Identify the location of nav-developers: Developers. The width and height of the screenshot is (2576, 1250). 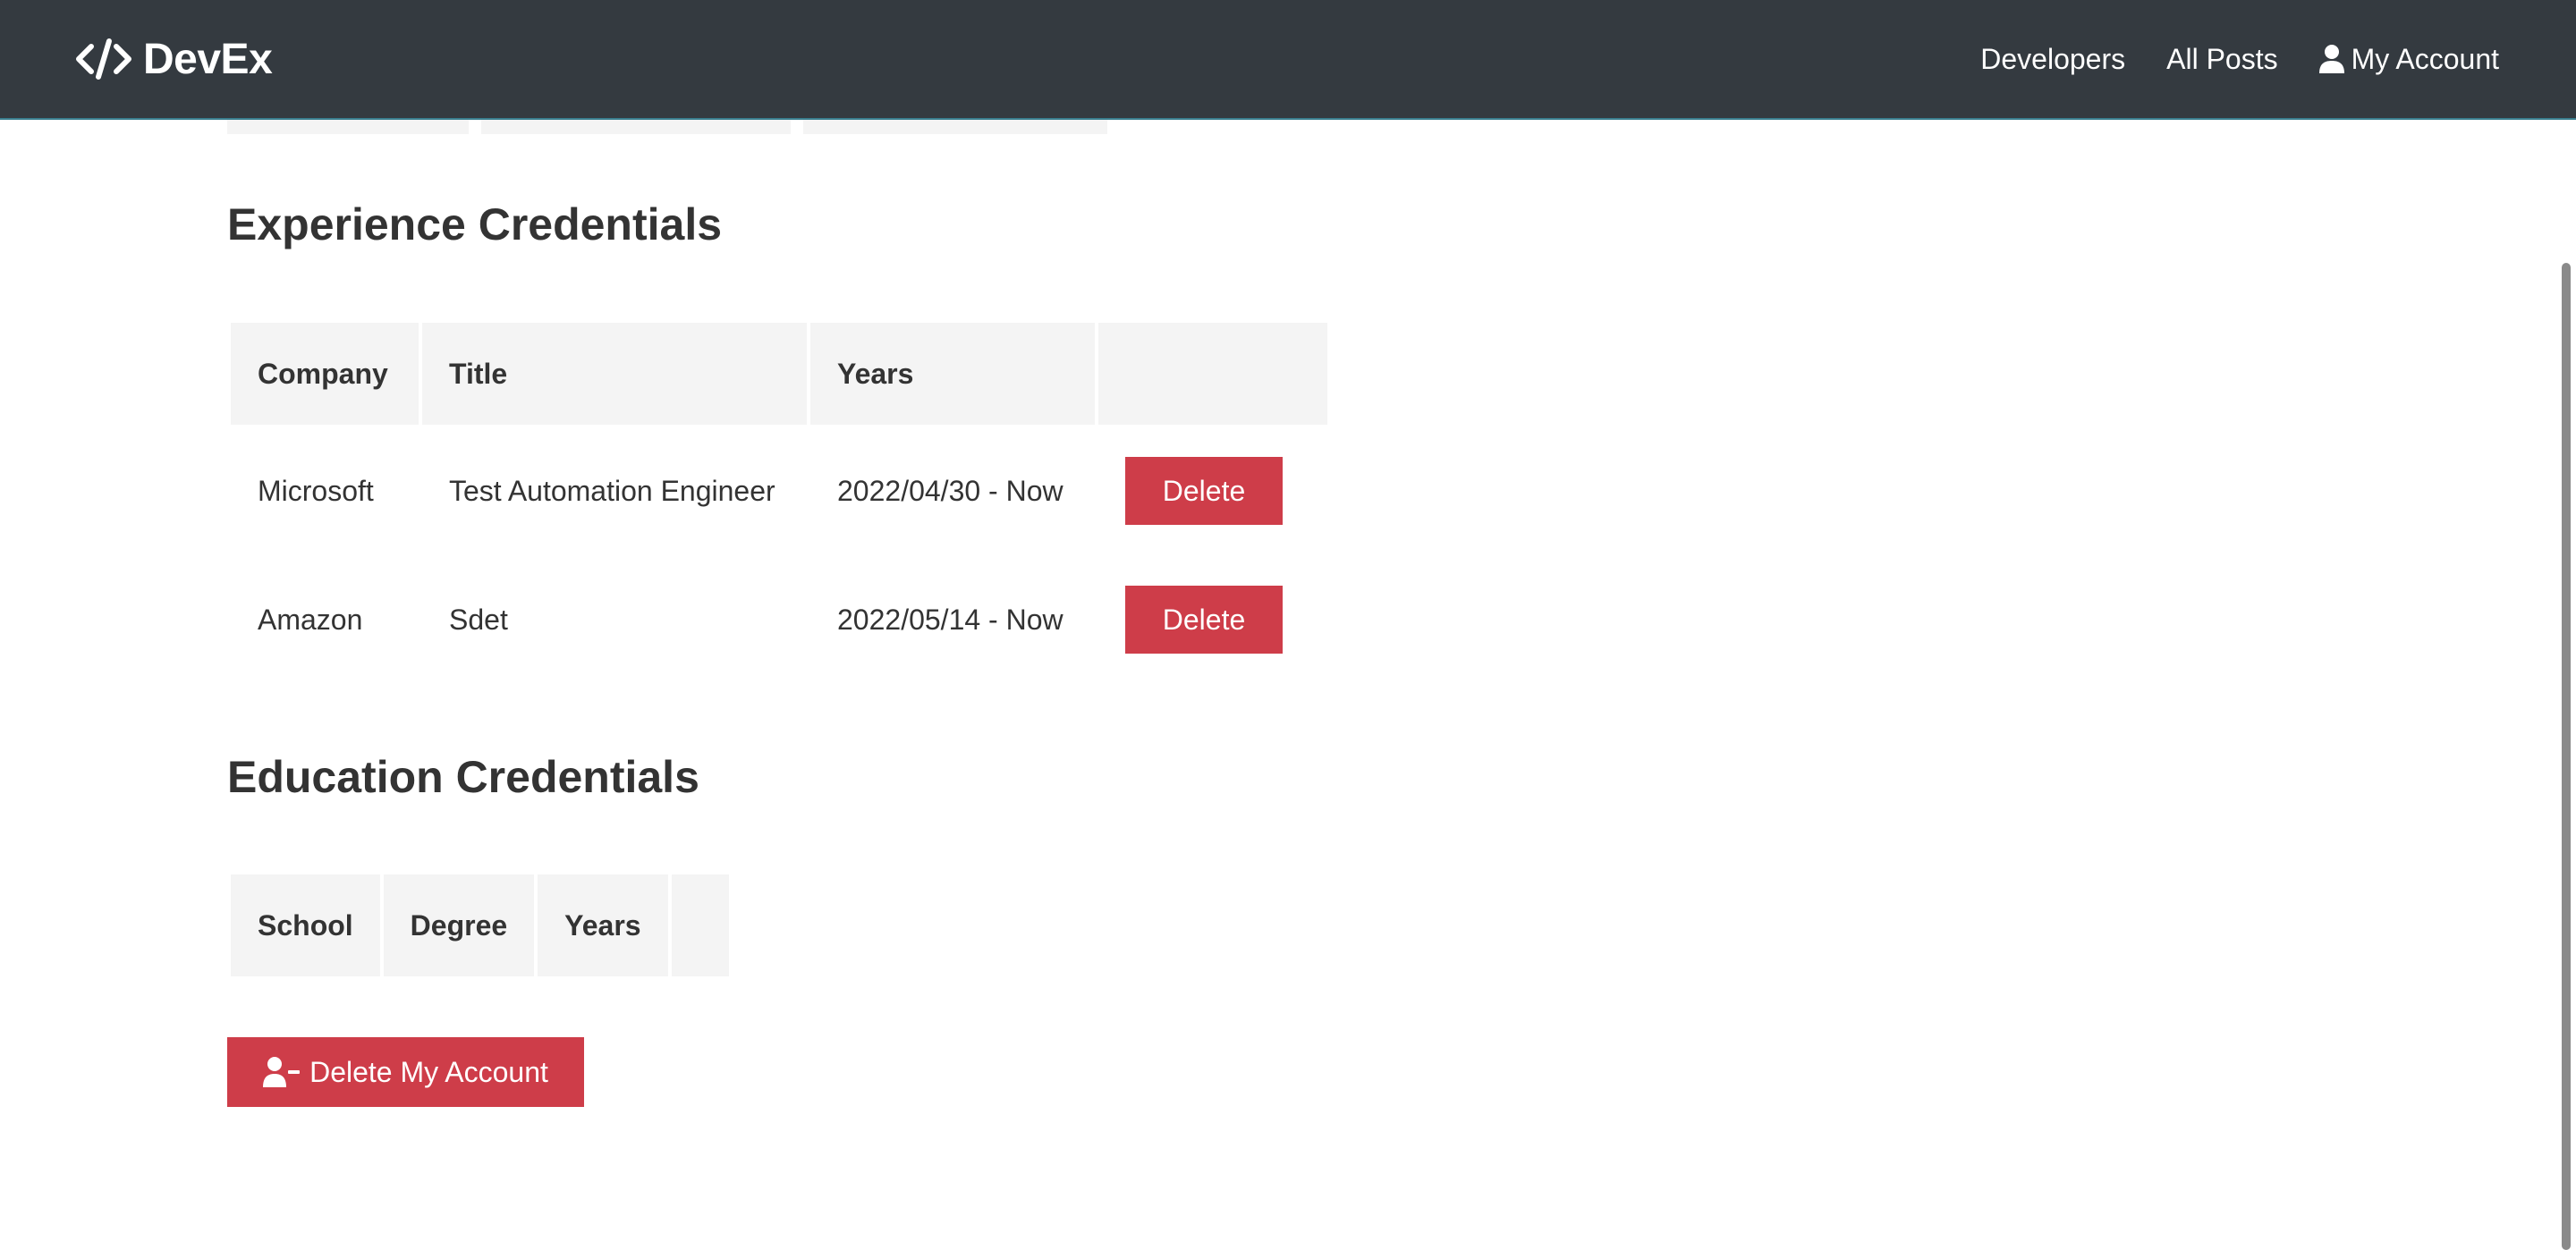
(2052, 60).